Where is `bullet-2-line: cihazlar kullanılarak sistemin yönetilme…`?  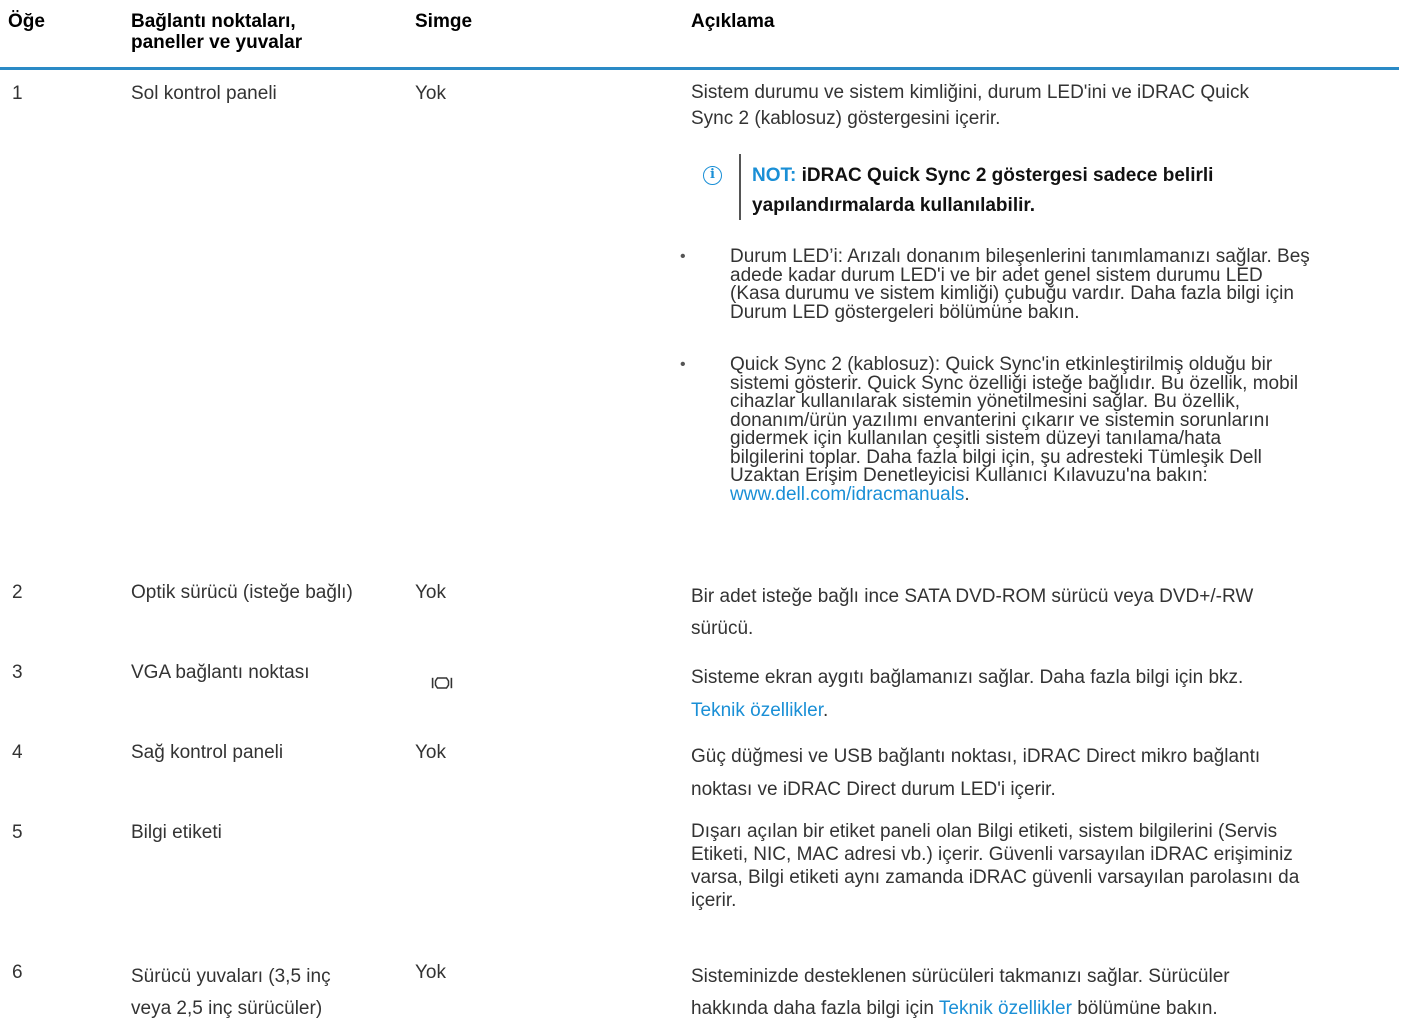 bullet-2-line: cihazlar kullanılarak sistemin yönetilme… is located at coordinates (985, 401).